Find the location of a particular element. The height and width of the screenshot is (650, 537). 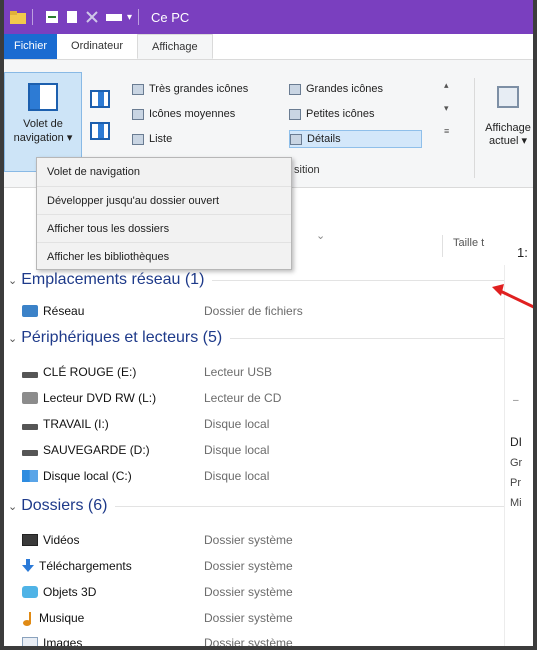

very-large-icons-icon is located at coordinates (138, 89).